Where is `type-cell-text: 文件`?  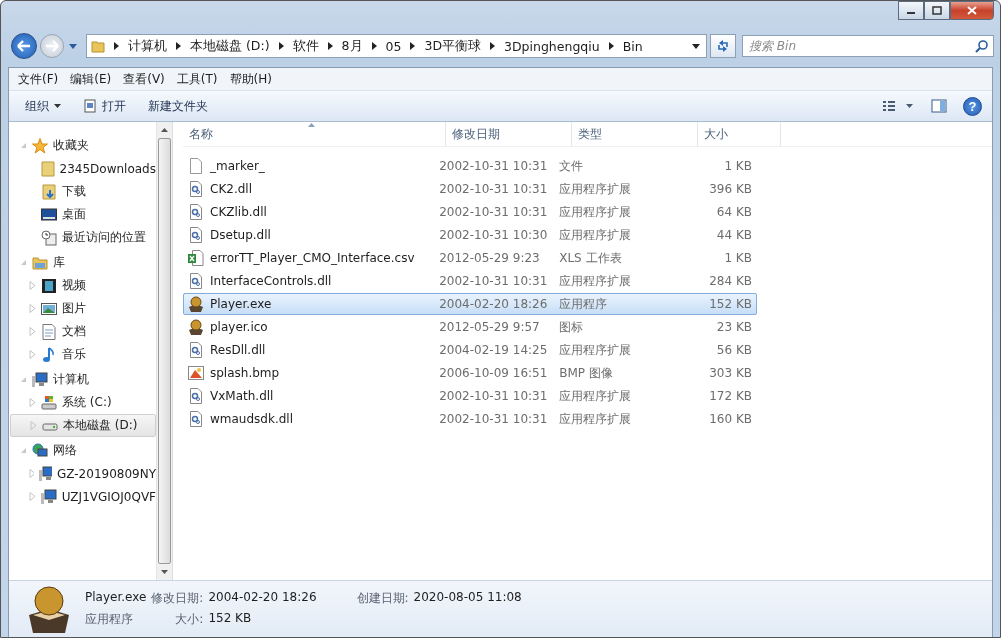
type-cell-text: 文件 is located at coordinates (571, 166).